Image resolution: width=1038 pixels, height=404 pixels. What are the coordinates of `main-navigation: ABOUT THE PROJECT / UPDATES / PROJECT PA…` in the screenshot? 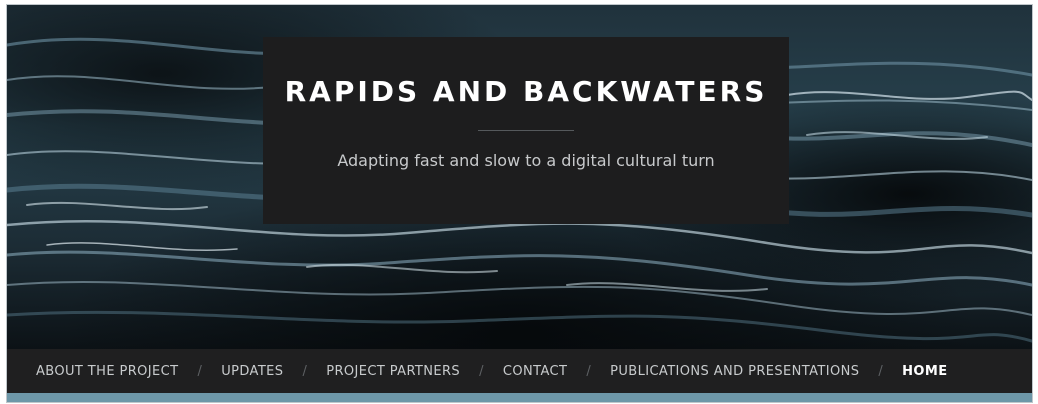 It's located at (519, 371).